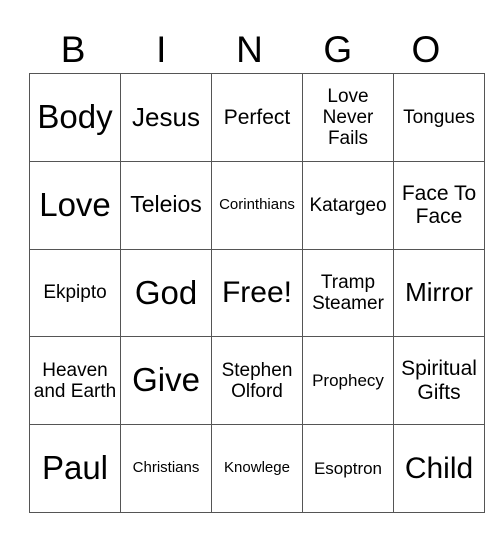  Describe the element at coordinates (348, 205) in the screenshot. I see `card-cell: Katargeo` at that location.